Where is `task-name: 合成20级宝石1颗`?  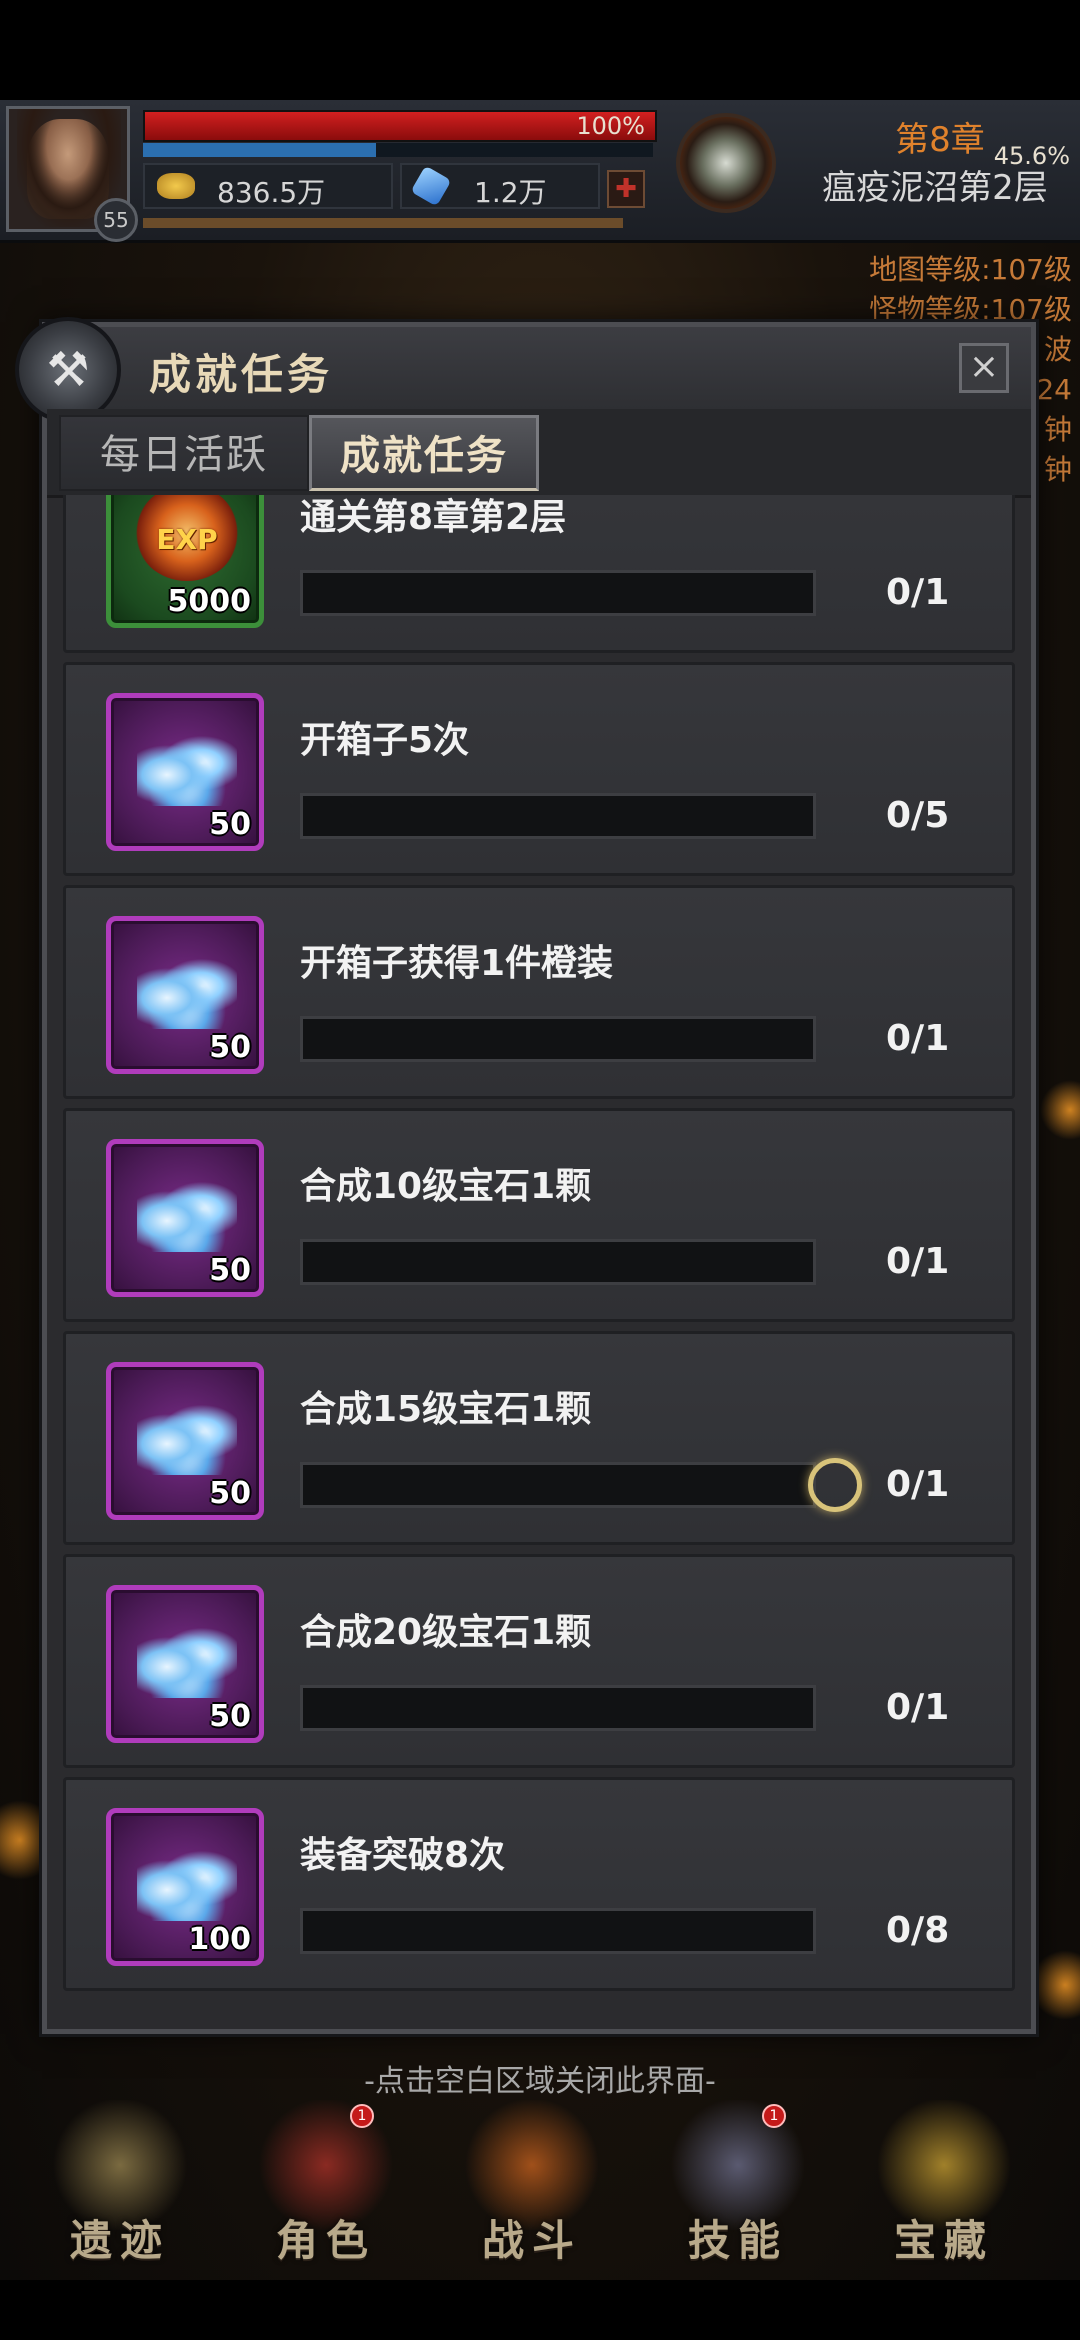 task-name: 合成20级宝石1颗 is located at coordinates (446, 1632).